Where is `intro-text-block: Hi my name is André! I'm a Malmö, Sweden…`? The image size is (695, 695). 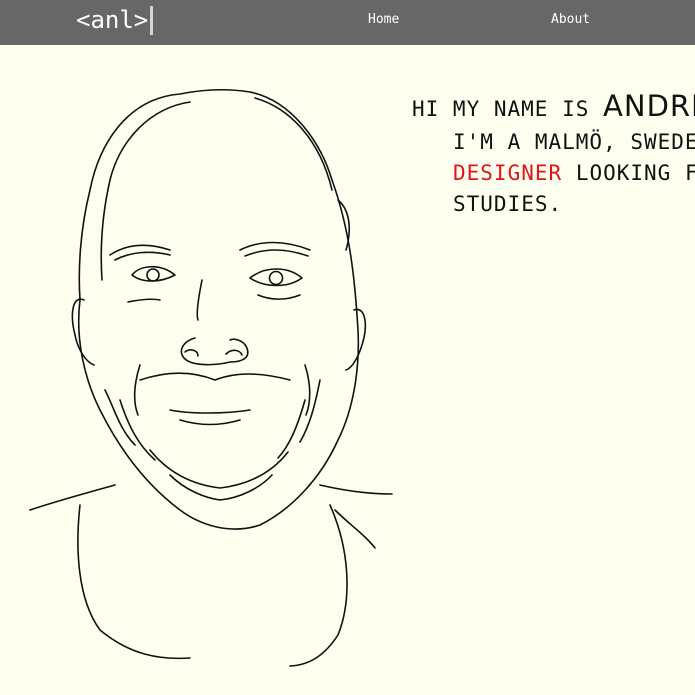
intro-text-block: Hi my name is André! I'm a Malmö, Sweden… is located at coordinates (553, 154).